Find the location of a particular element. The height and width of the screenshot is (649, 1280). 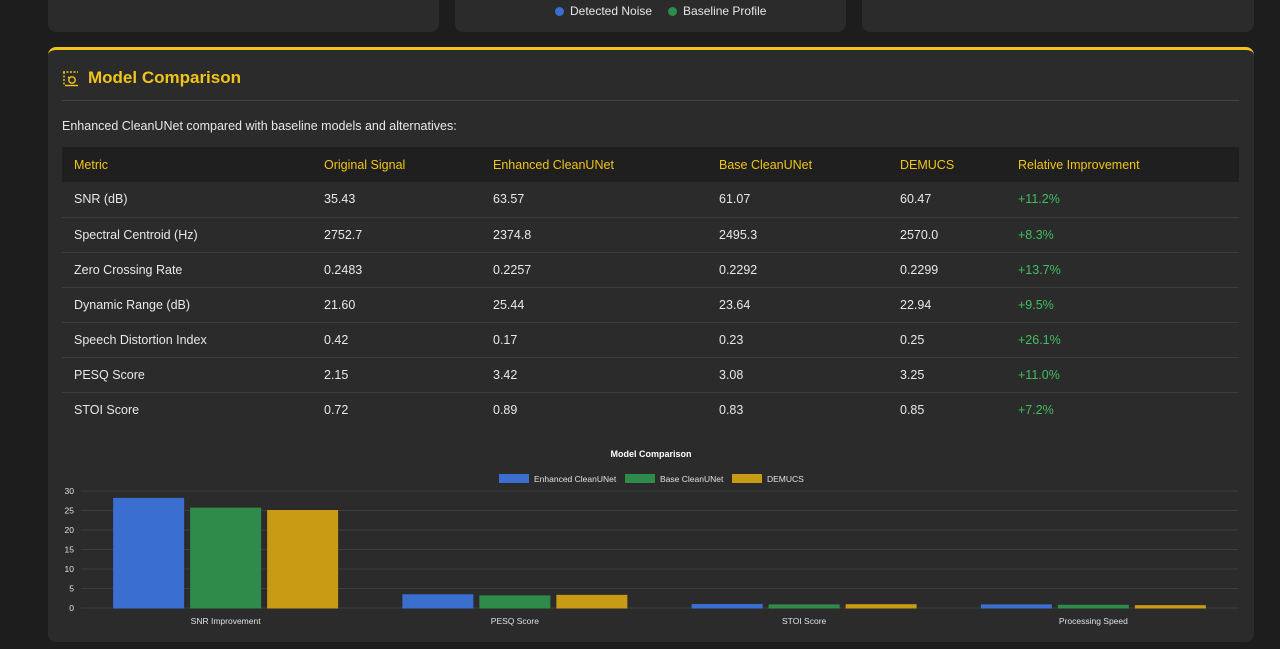

noise-chart-legend: Detected Noise Baseline Profile is located at coordinates (660, 11).